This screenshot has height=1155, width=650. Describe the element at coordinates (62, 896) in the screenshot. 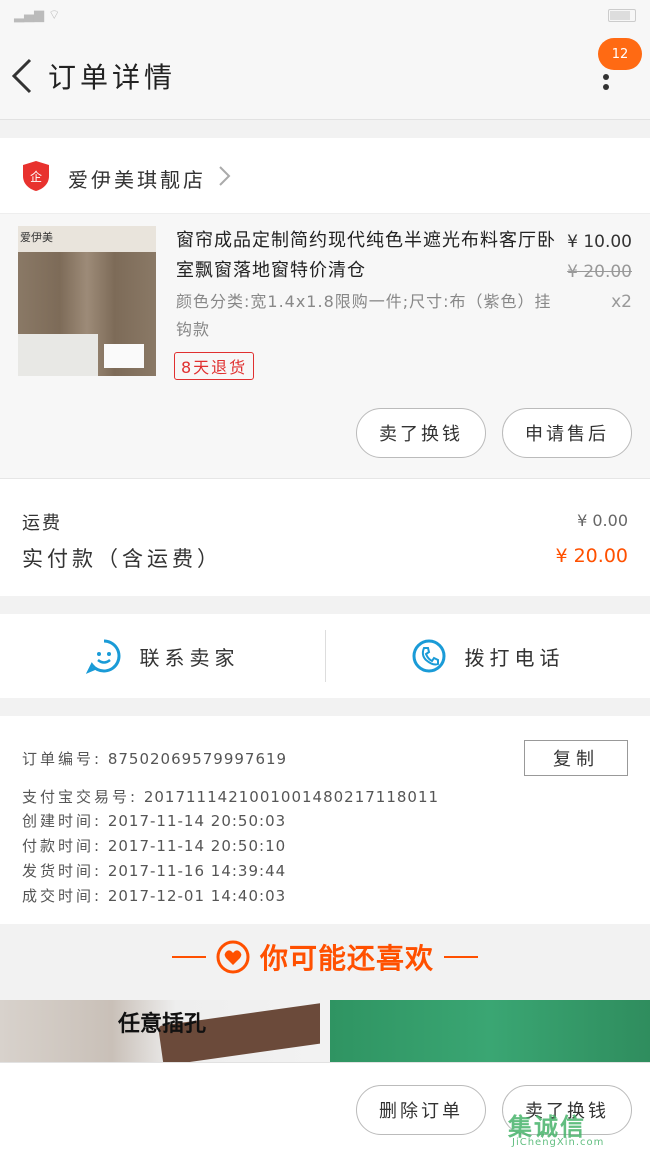

I see `completed-time-key: 成交时间:` at that location.